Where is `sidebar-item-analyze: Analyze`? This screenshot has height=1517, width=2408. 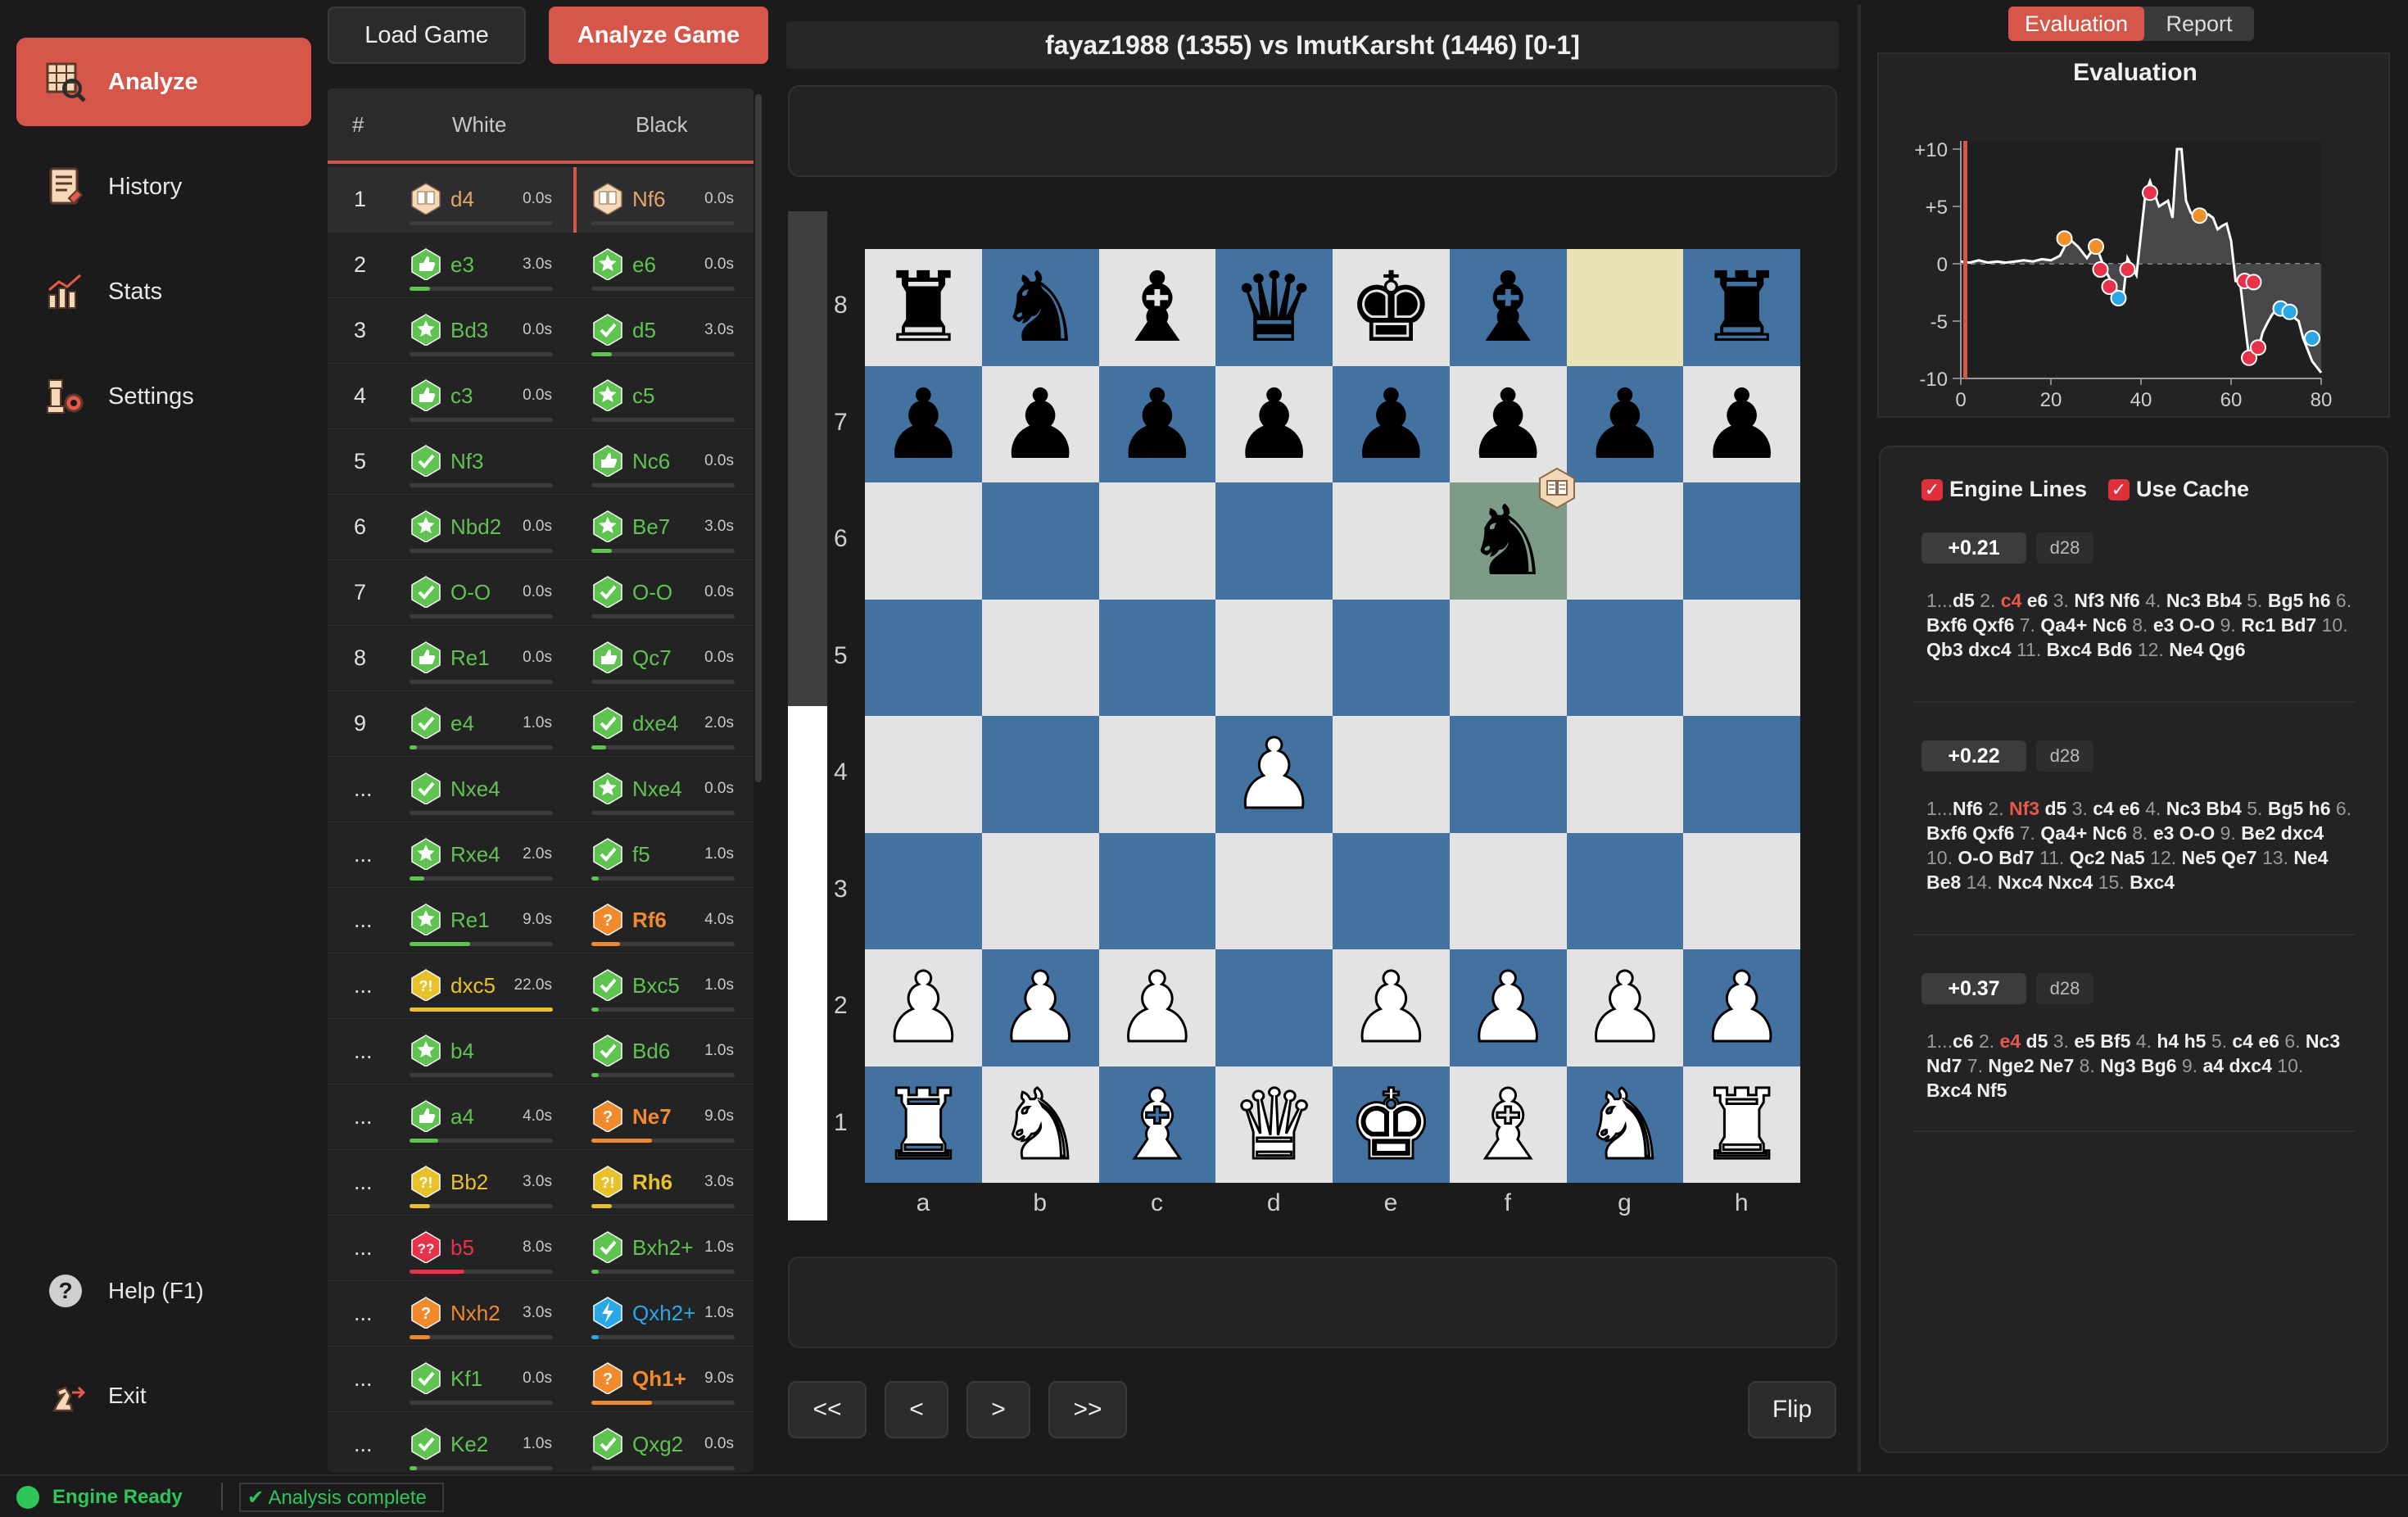 sidebar-item-analyze: Analyze is located at coordinates (163, 82).